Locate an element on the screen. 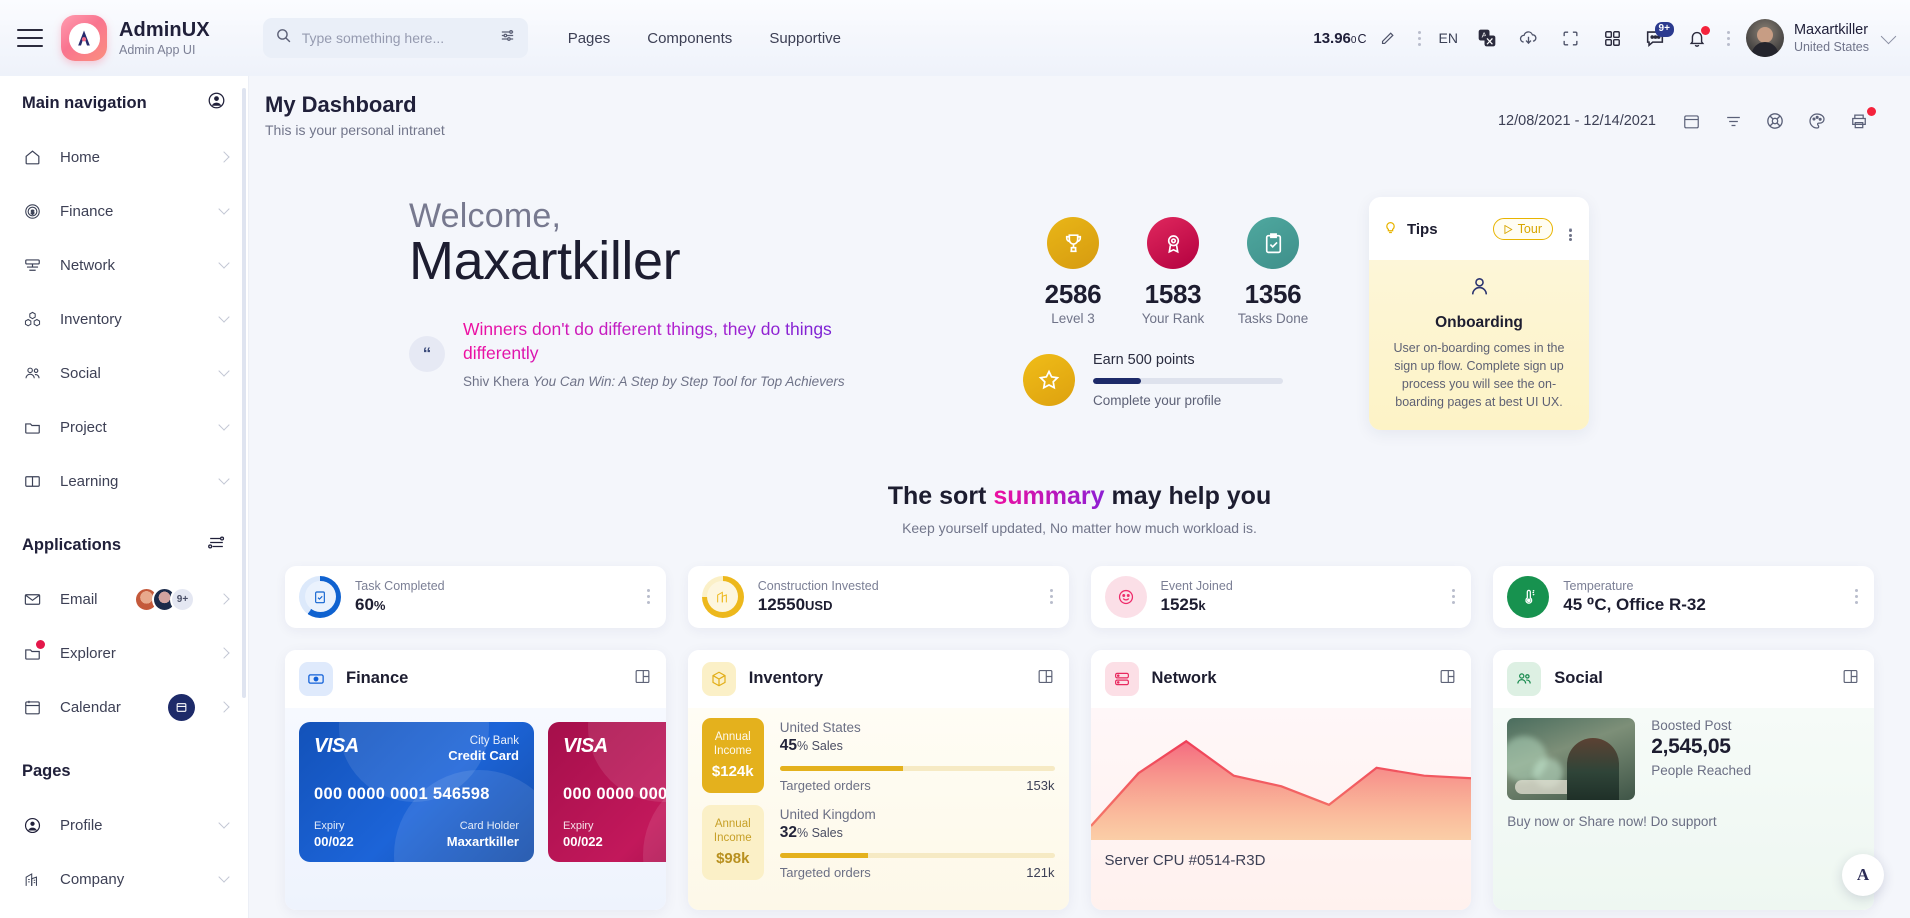  inventory-progress-bar is located at coordinates (917, 855).